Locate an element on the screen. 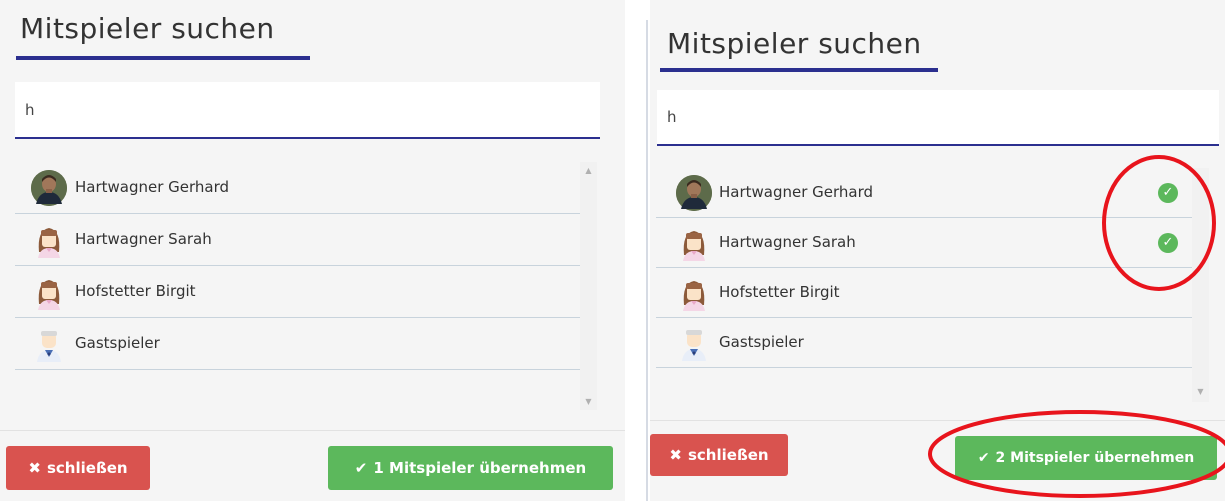 This screenshot has height=501, width=1225. list-item: Hartwagner Sarah is located at coordinates (297, 240).